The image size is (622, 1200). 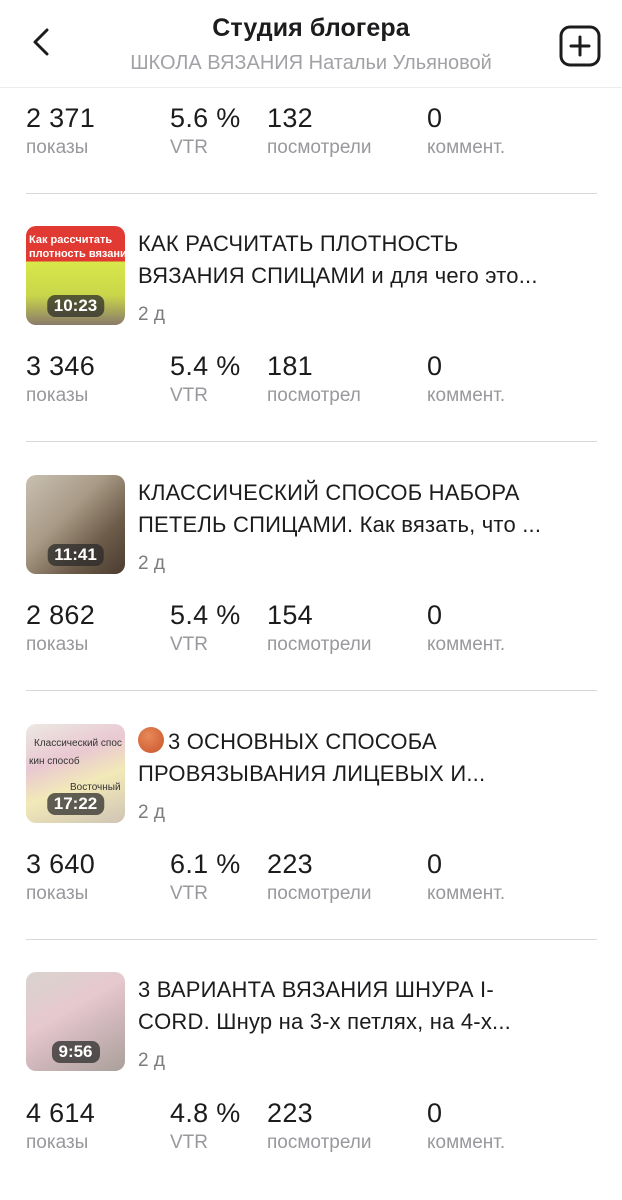 I want to click on watched-stat: 132 посмотрели, so click(x=319, y=130).